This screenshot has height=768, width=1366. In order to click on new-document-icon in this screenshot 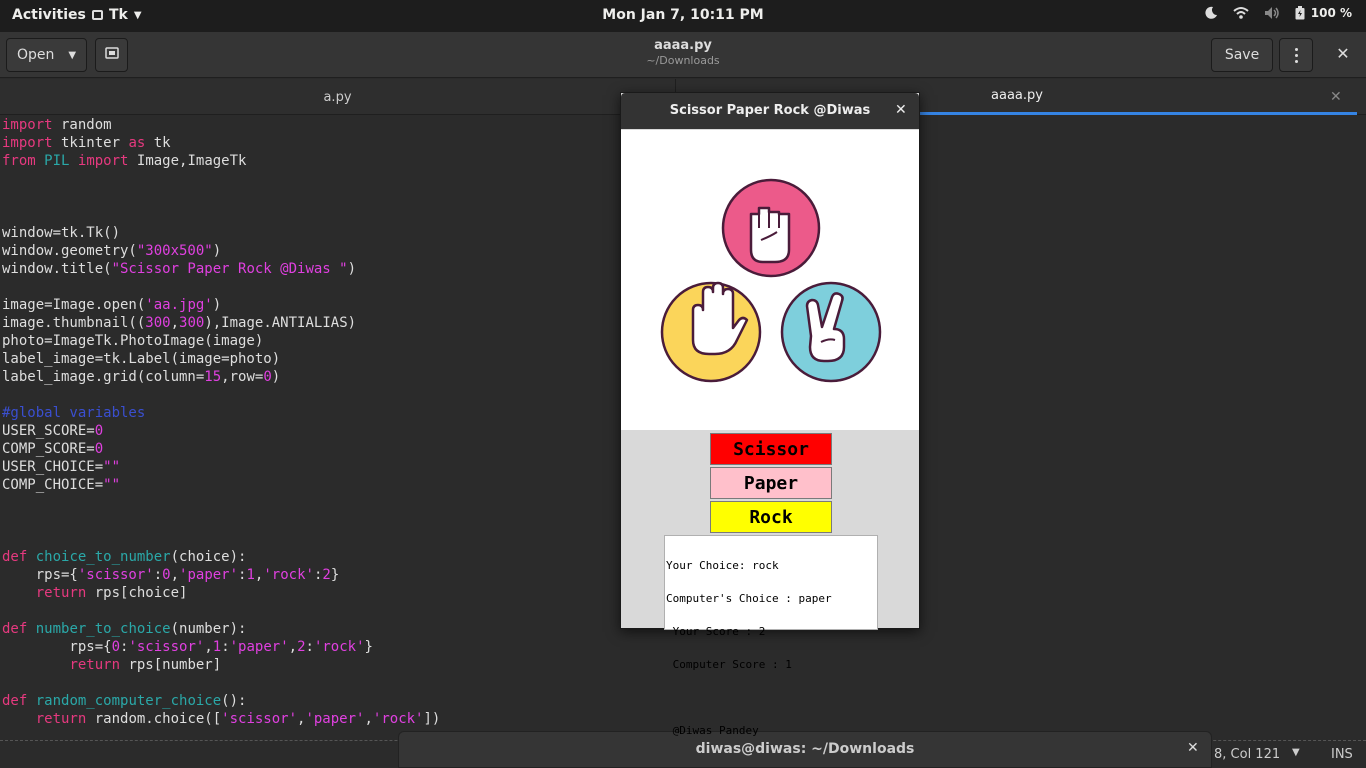, I will do `click(111, 55)`.